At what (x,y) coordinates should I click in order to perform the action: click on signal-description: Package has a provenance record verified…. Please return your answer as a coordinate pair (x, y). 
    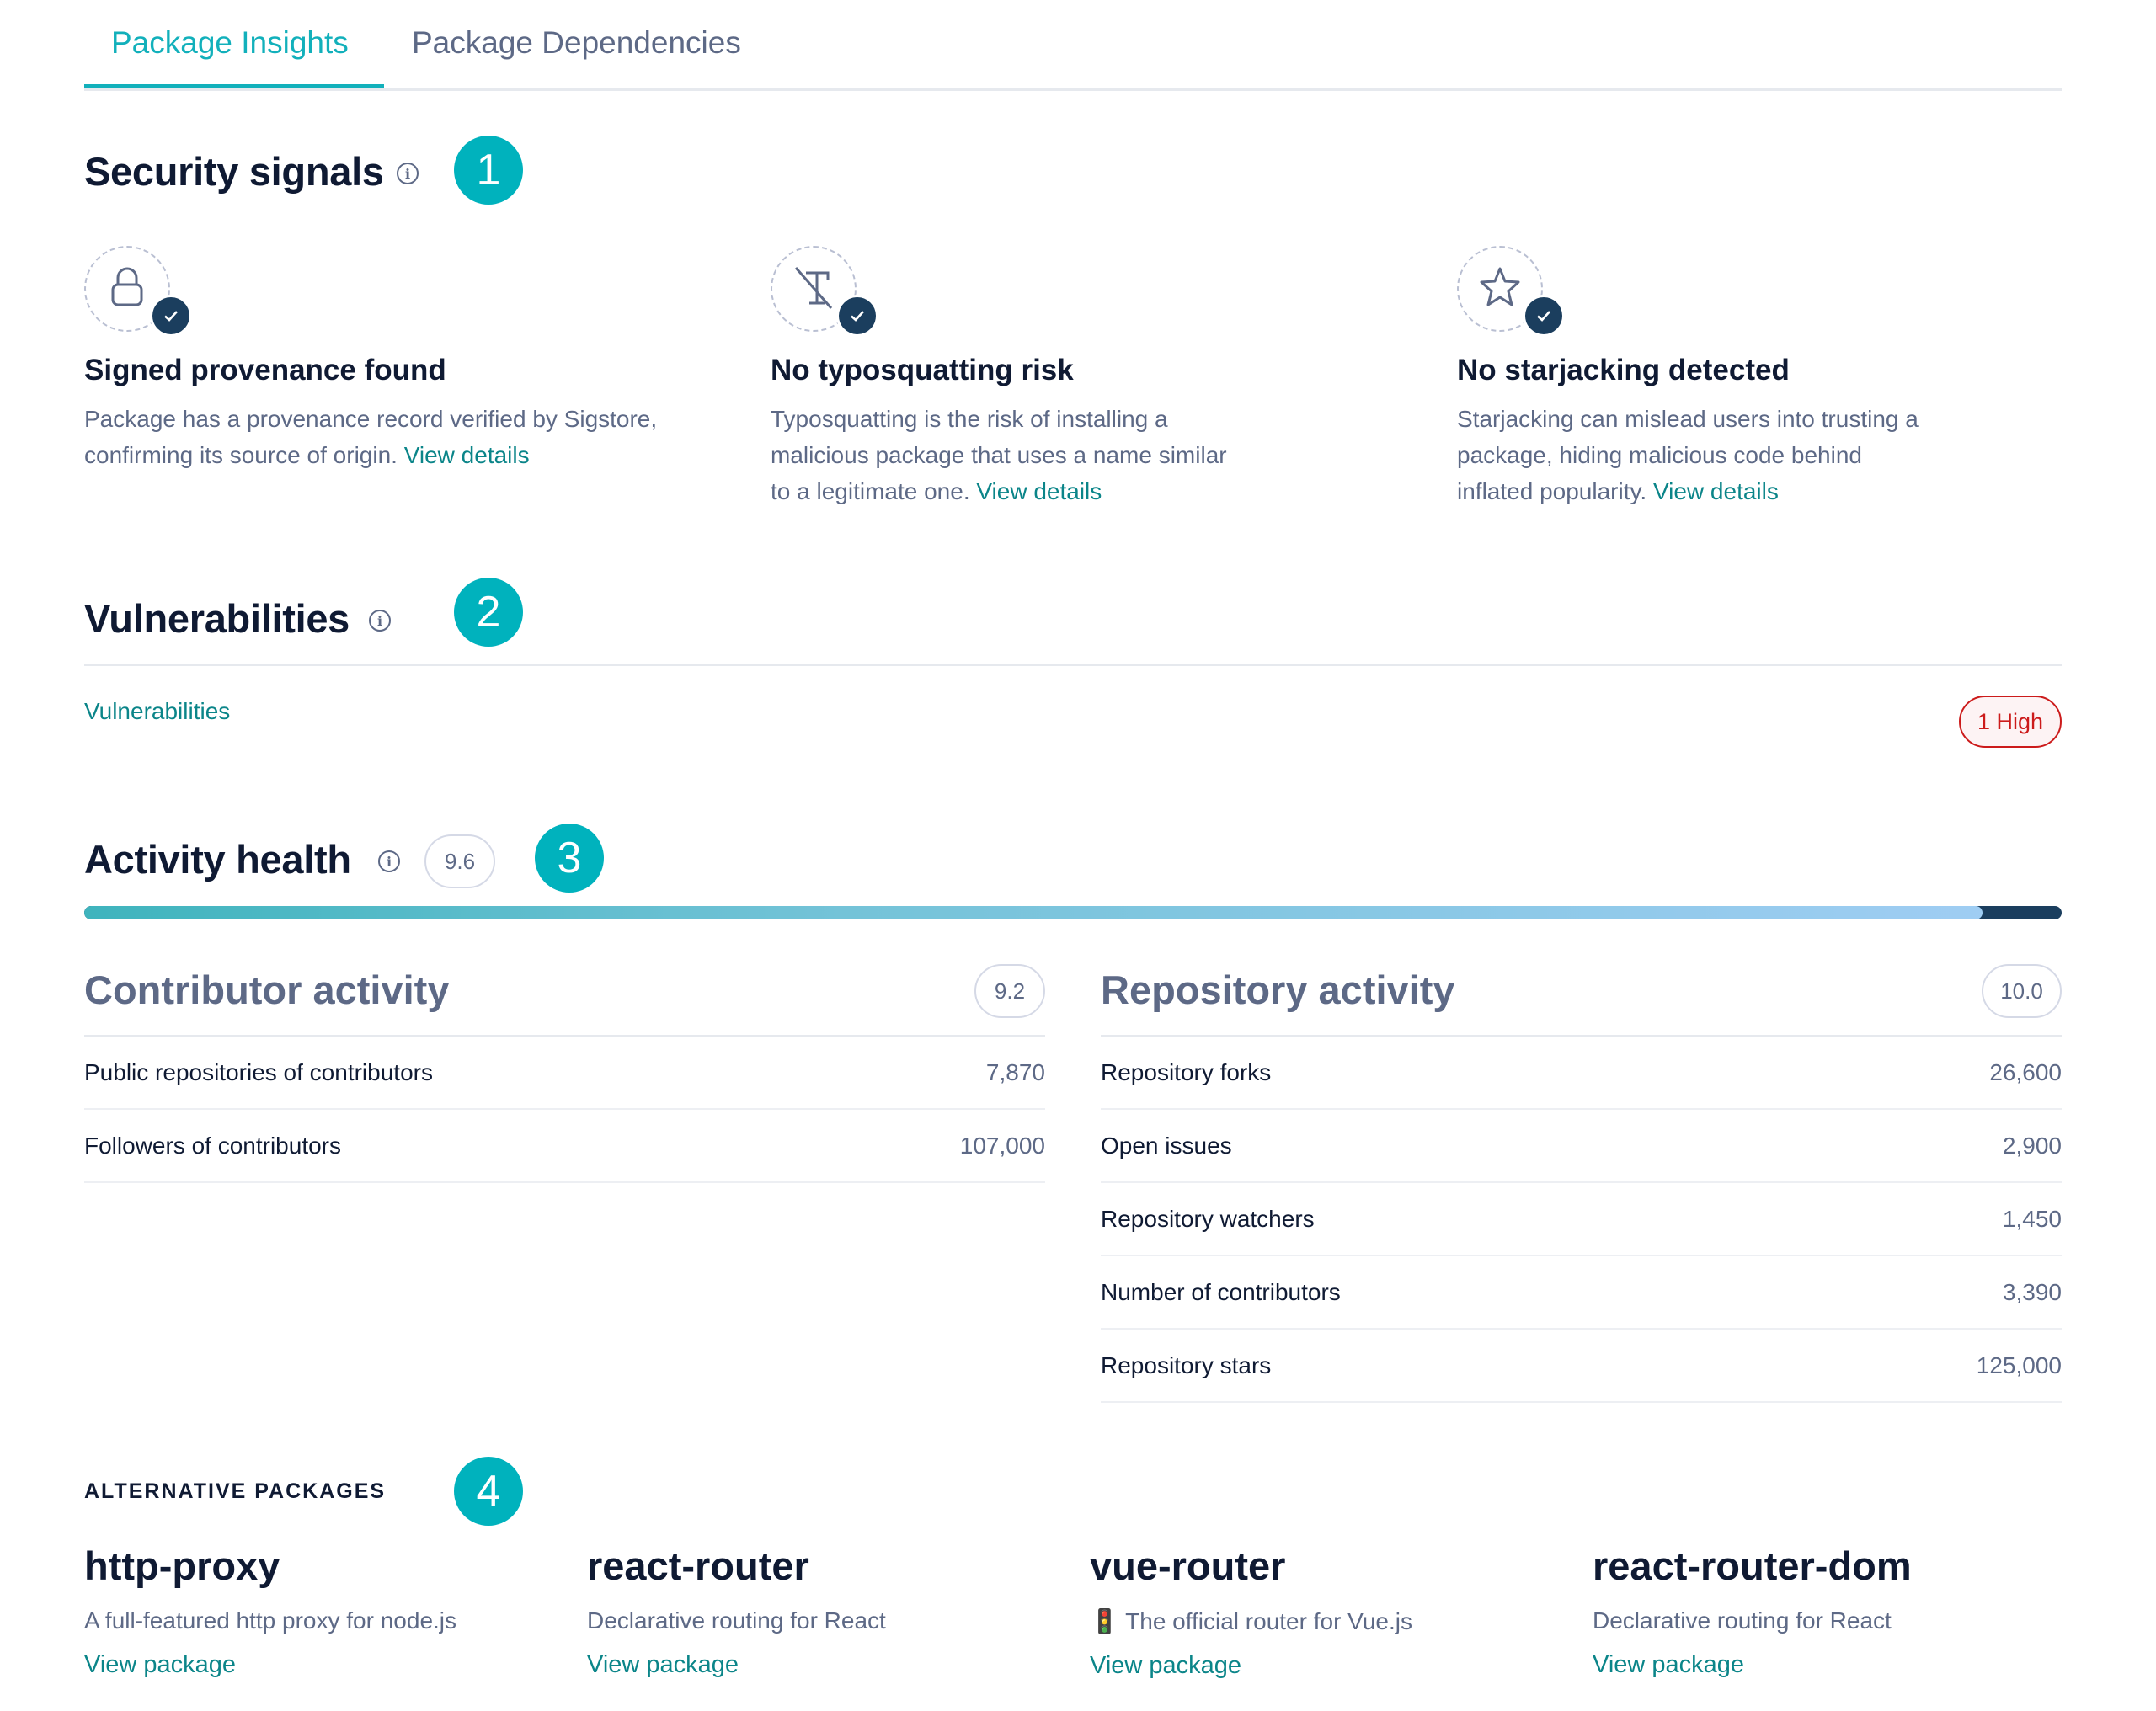
    Looking at the image, I should click on (395, 437).